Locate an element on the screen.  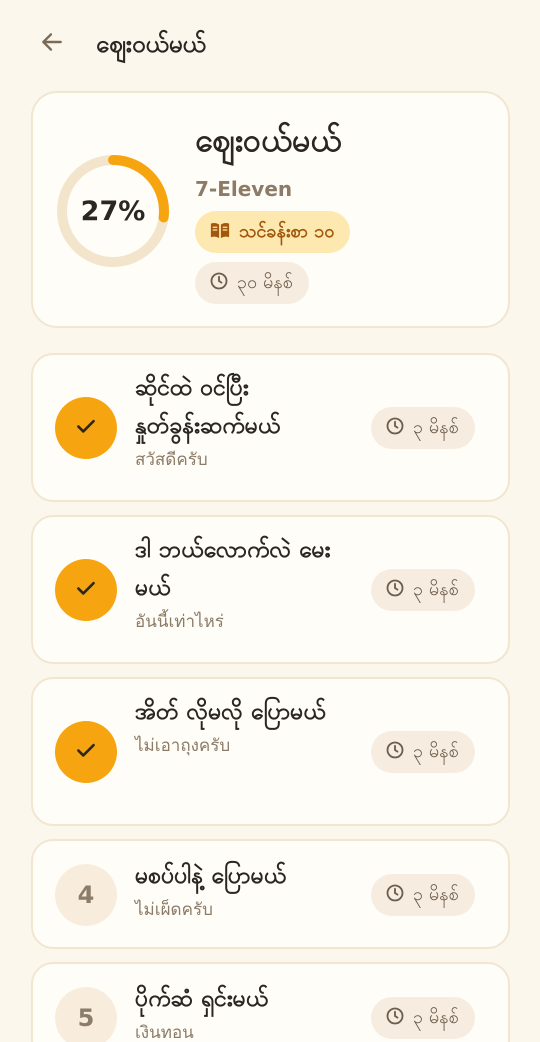
step-title: မစပ်ပါနဲ့ ပြောမယ် is located at coordinates (211, 876).